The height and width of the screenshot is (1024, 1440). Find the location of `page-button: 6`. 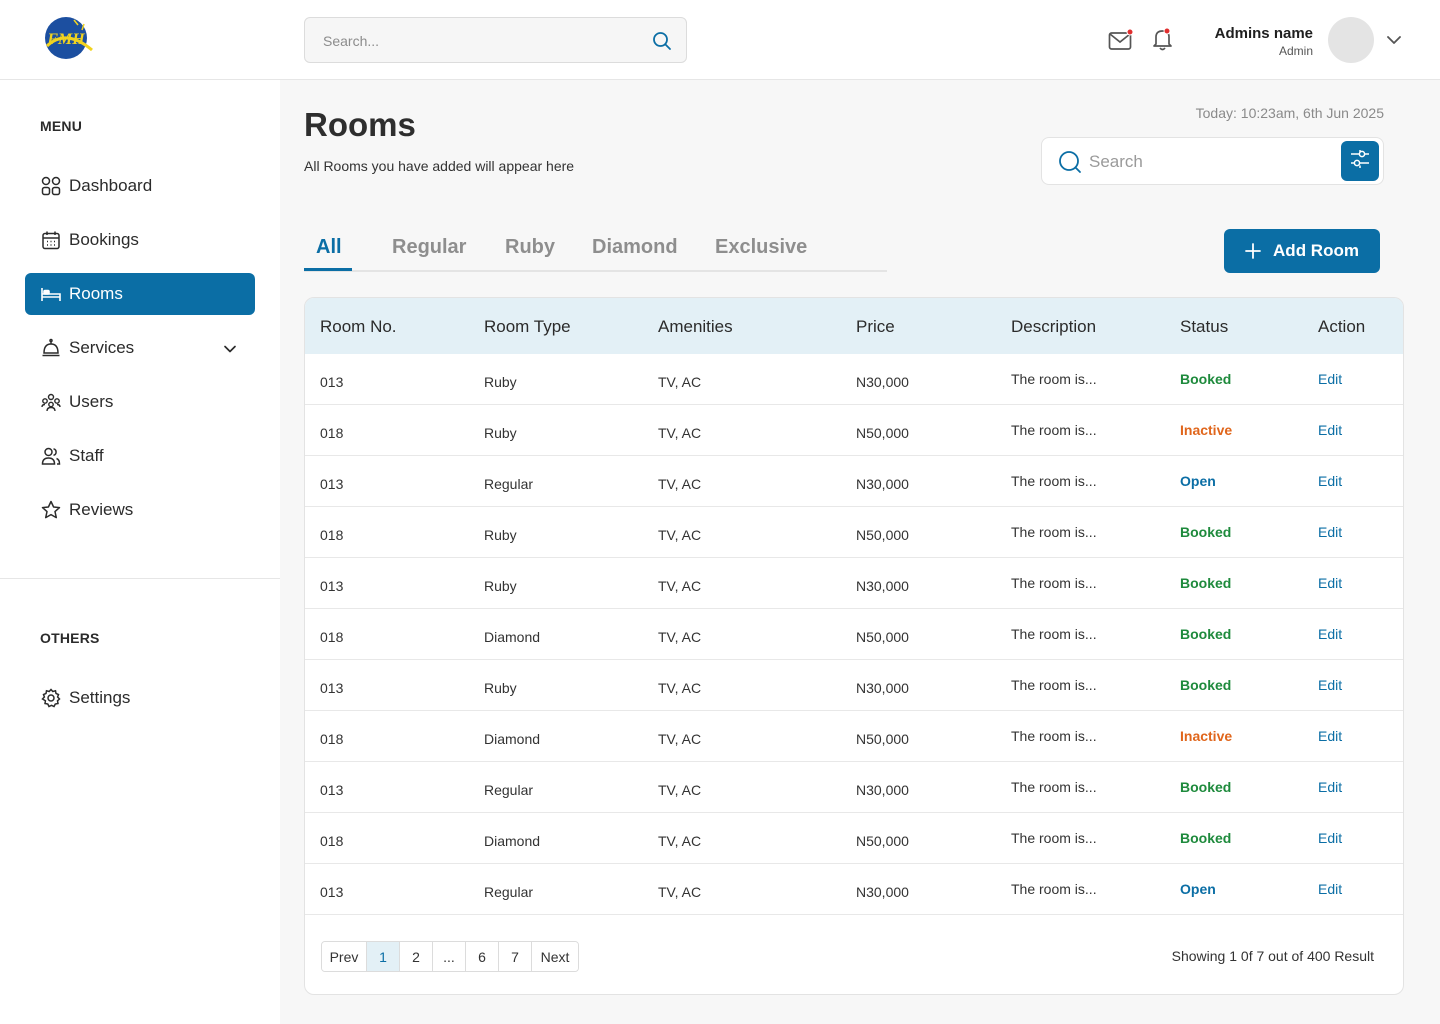

page-button: 6 is located at coordinates (482, 956).